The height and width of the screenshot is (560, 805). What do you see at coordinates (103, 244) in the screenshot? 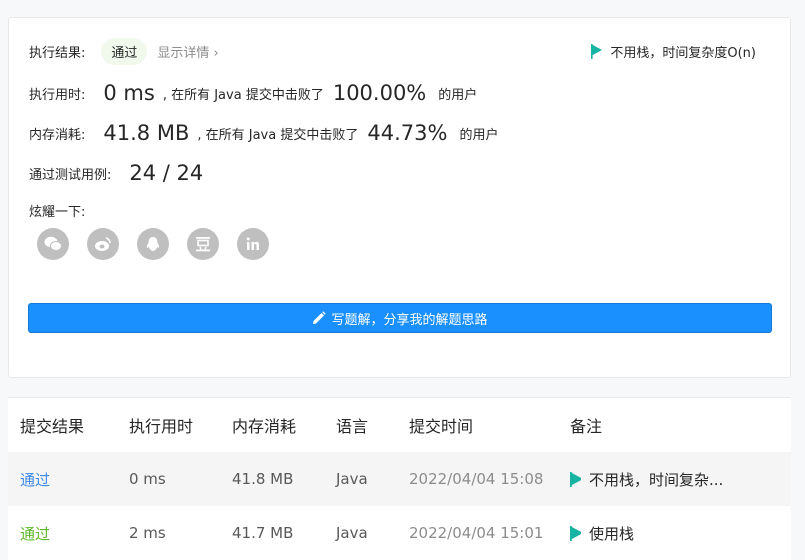
I see `weibo-icon` at bounding box center [103, 244].